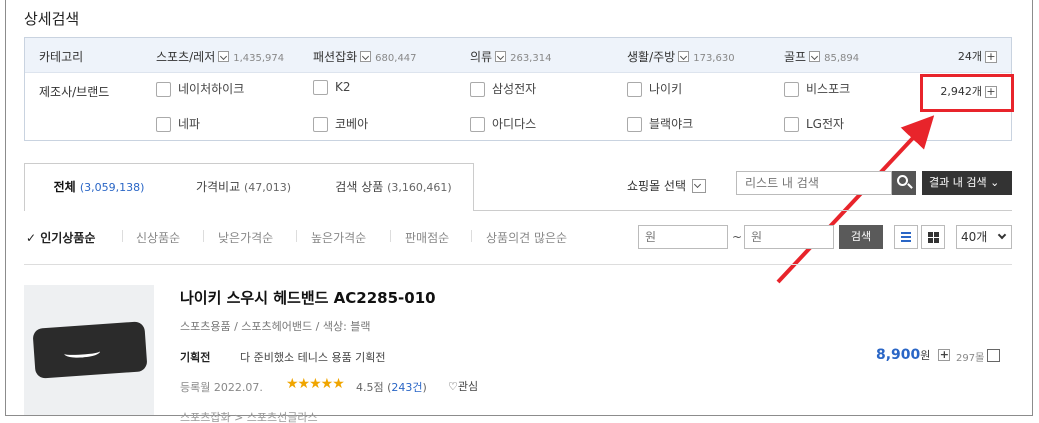  Describe the element at coordinates (338, 237) in the screenshot. I see `sort-high-price: 높은가격순` at that location.